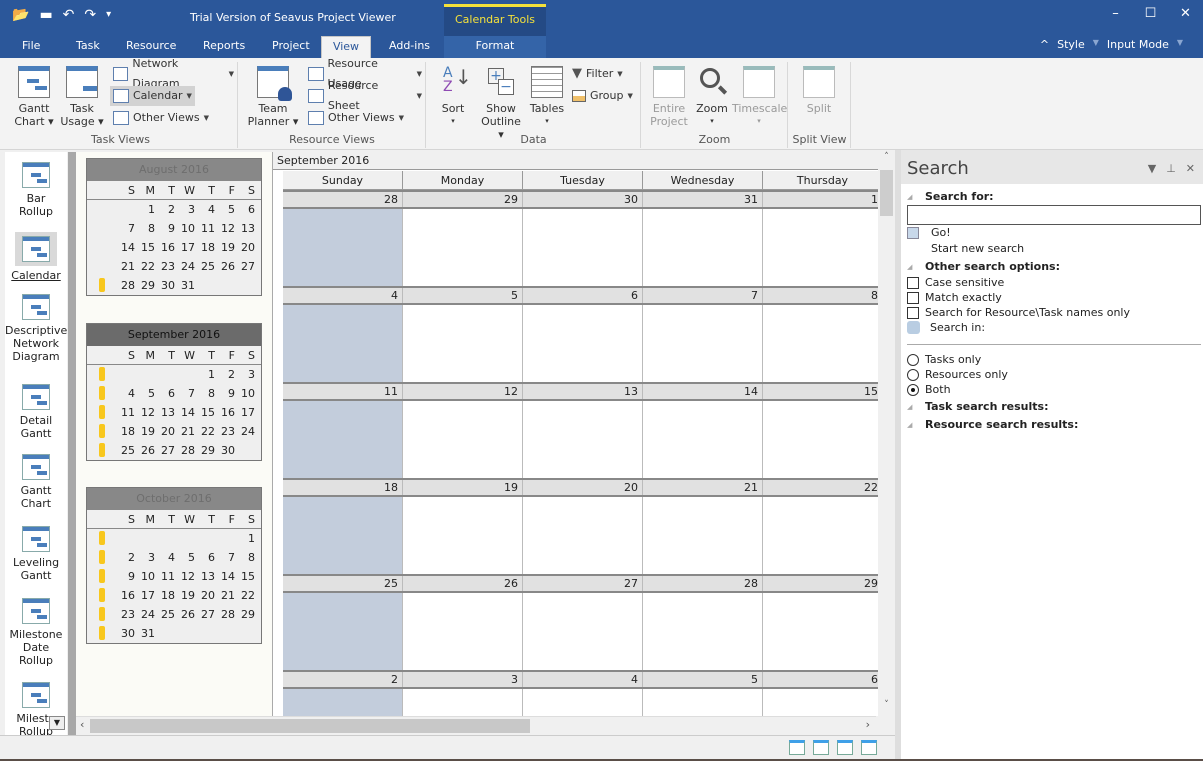  Describe the element at coordinates (820, 487) in the screenshot. I see `calendar-date-label: 22` at that location.